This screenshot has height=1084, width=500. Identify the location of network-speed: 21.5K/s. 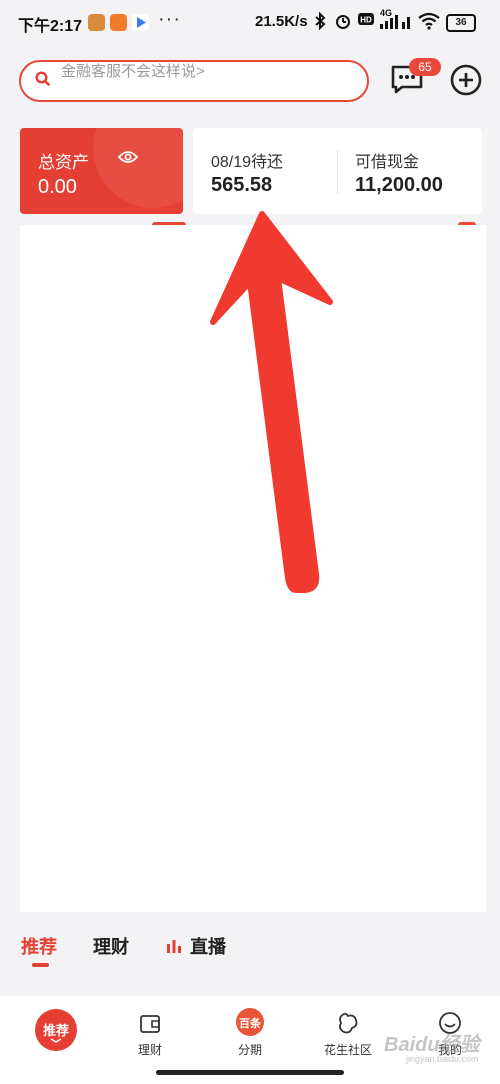
(281, 21).